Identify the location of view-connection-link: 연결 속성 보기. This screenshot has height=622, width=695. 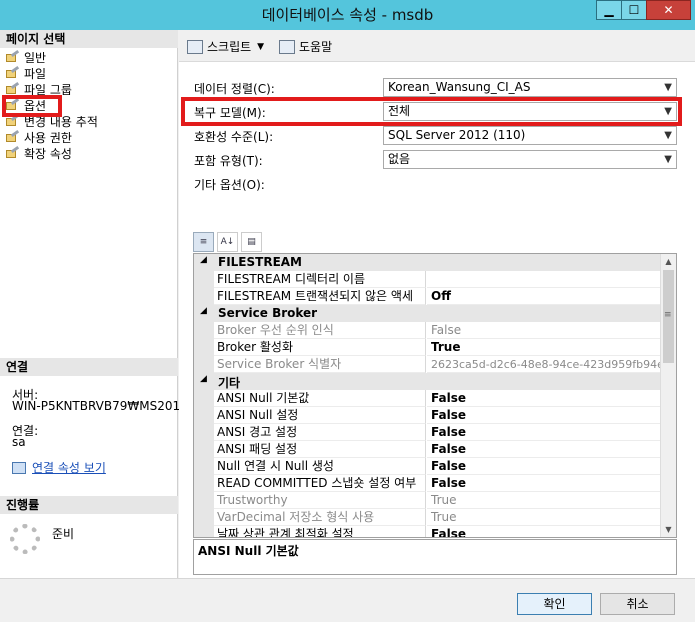
(69, 467).